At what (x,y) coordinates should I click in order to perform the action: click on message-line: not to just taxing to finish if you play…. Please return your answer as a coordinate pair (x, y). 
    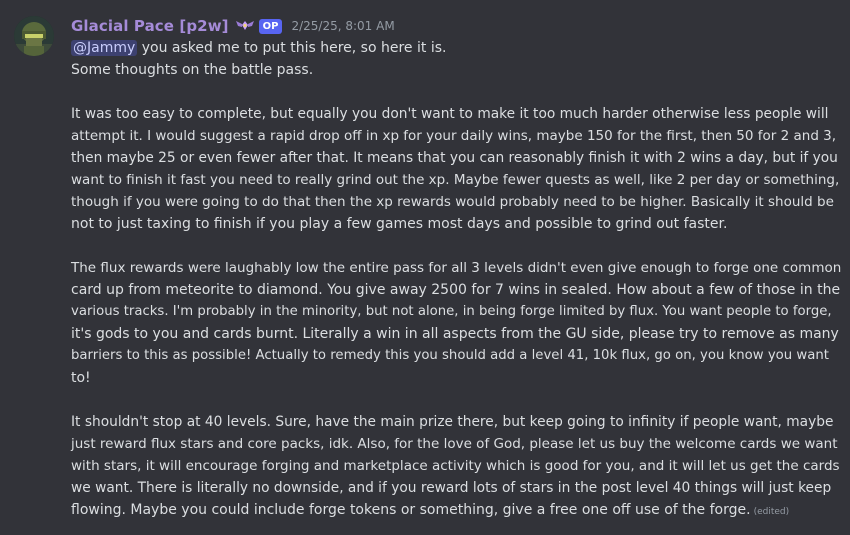
    Looking at the image, I should click on (399, 224).